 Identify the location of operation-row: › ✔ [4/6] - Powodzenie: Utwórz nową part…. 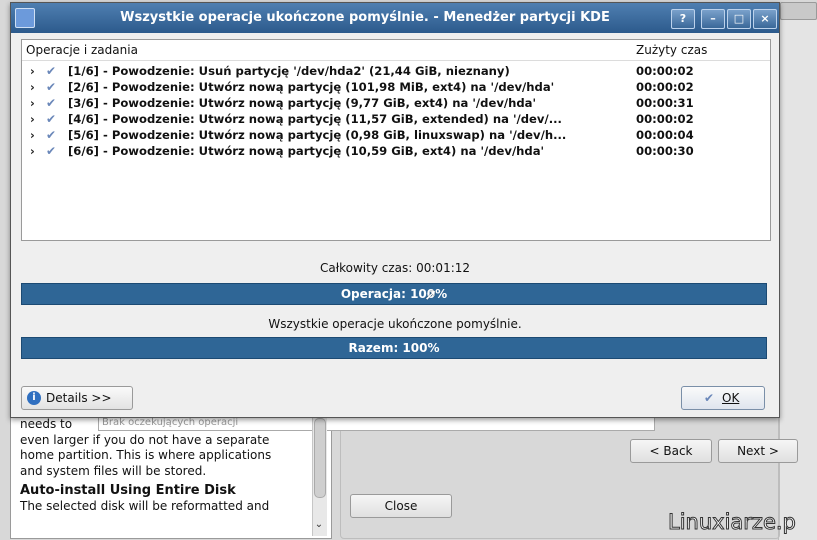
(396, 119).